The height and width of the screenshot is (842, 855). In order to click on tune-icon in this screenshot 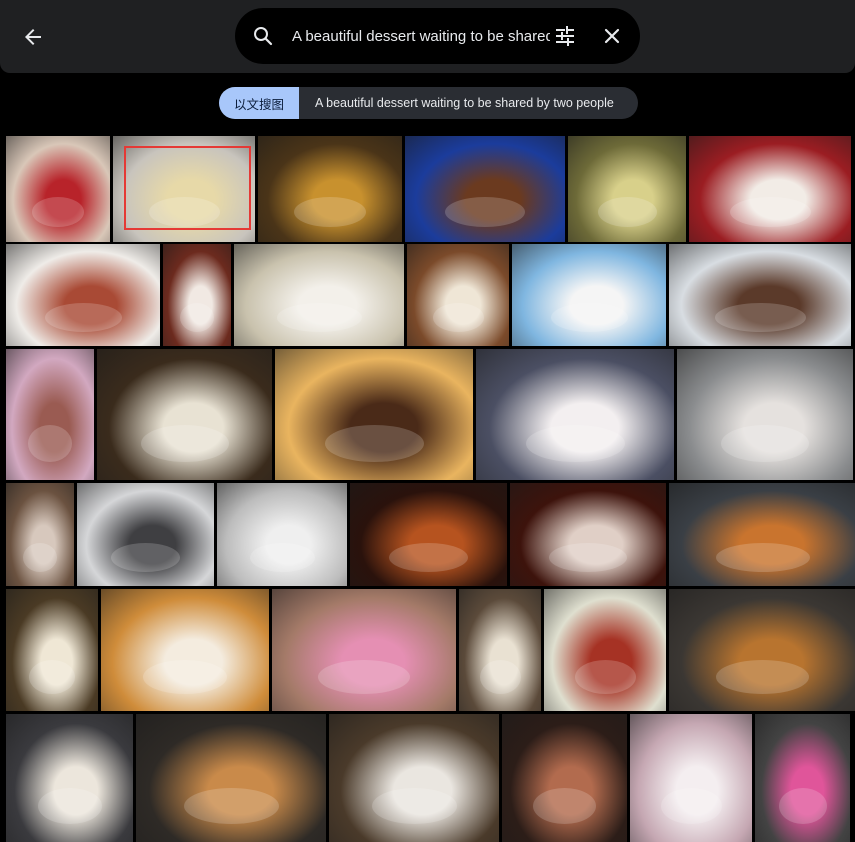, I will do `click(565, 36)`.